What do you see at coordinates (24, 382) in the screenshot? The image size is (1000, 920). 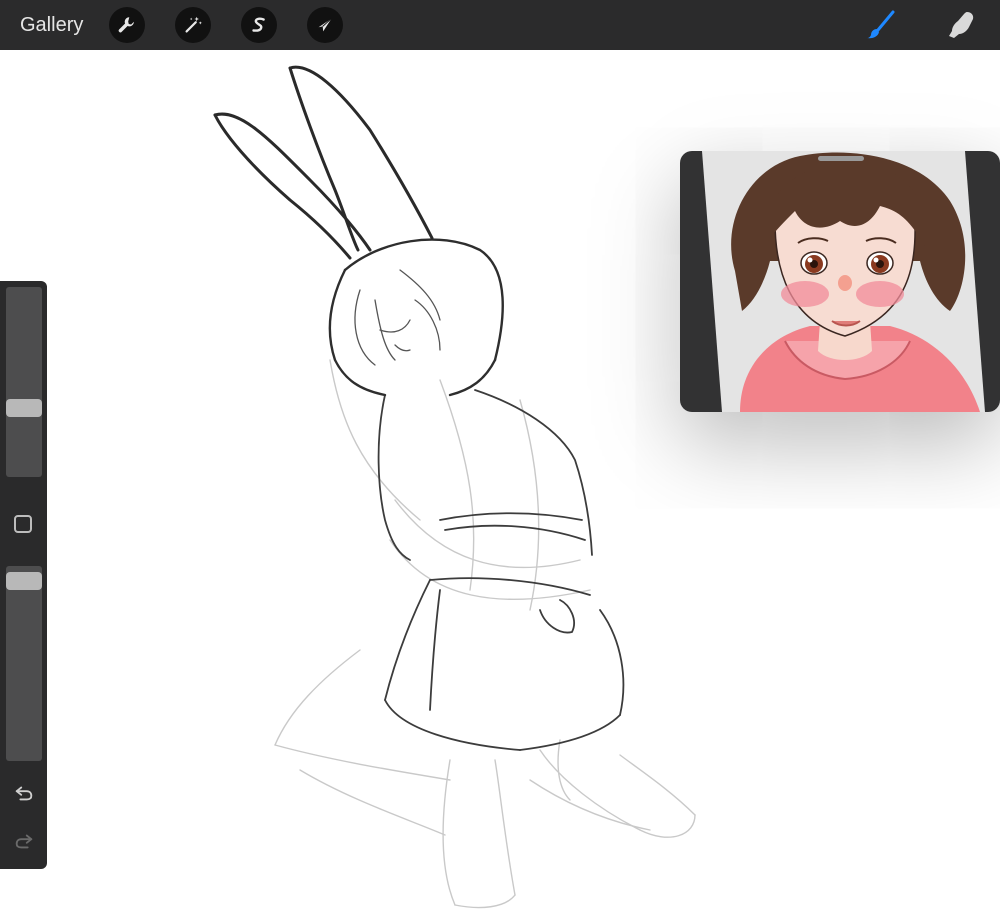 I see `brush-size-slider` at bounding box center [24, 382].